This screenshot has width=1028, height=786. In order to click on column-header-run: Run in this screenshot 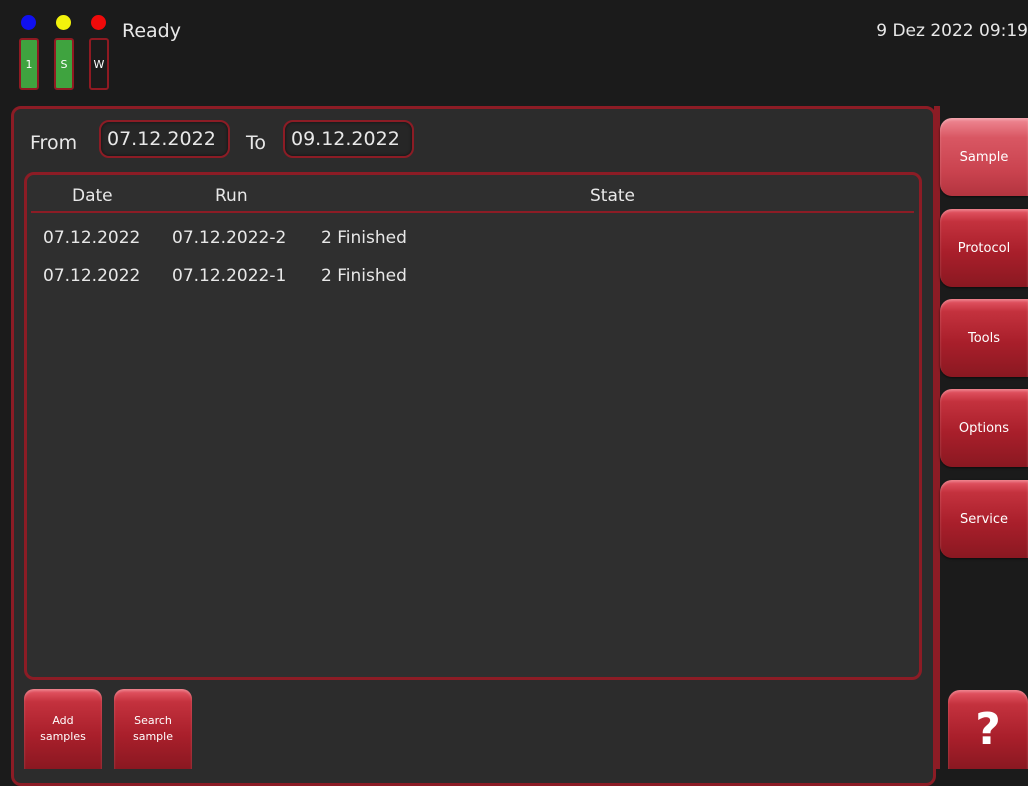, I will do `click(231, 196)`.